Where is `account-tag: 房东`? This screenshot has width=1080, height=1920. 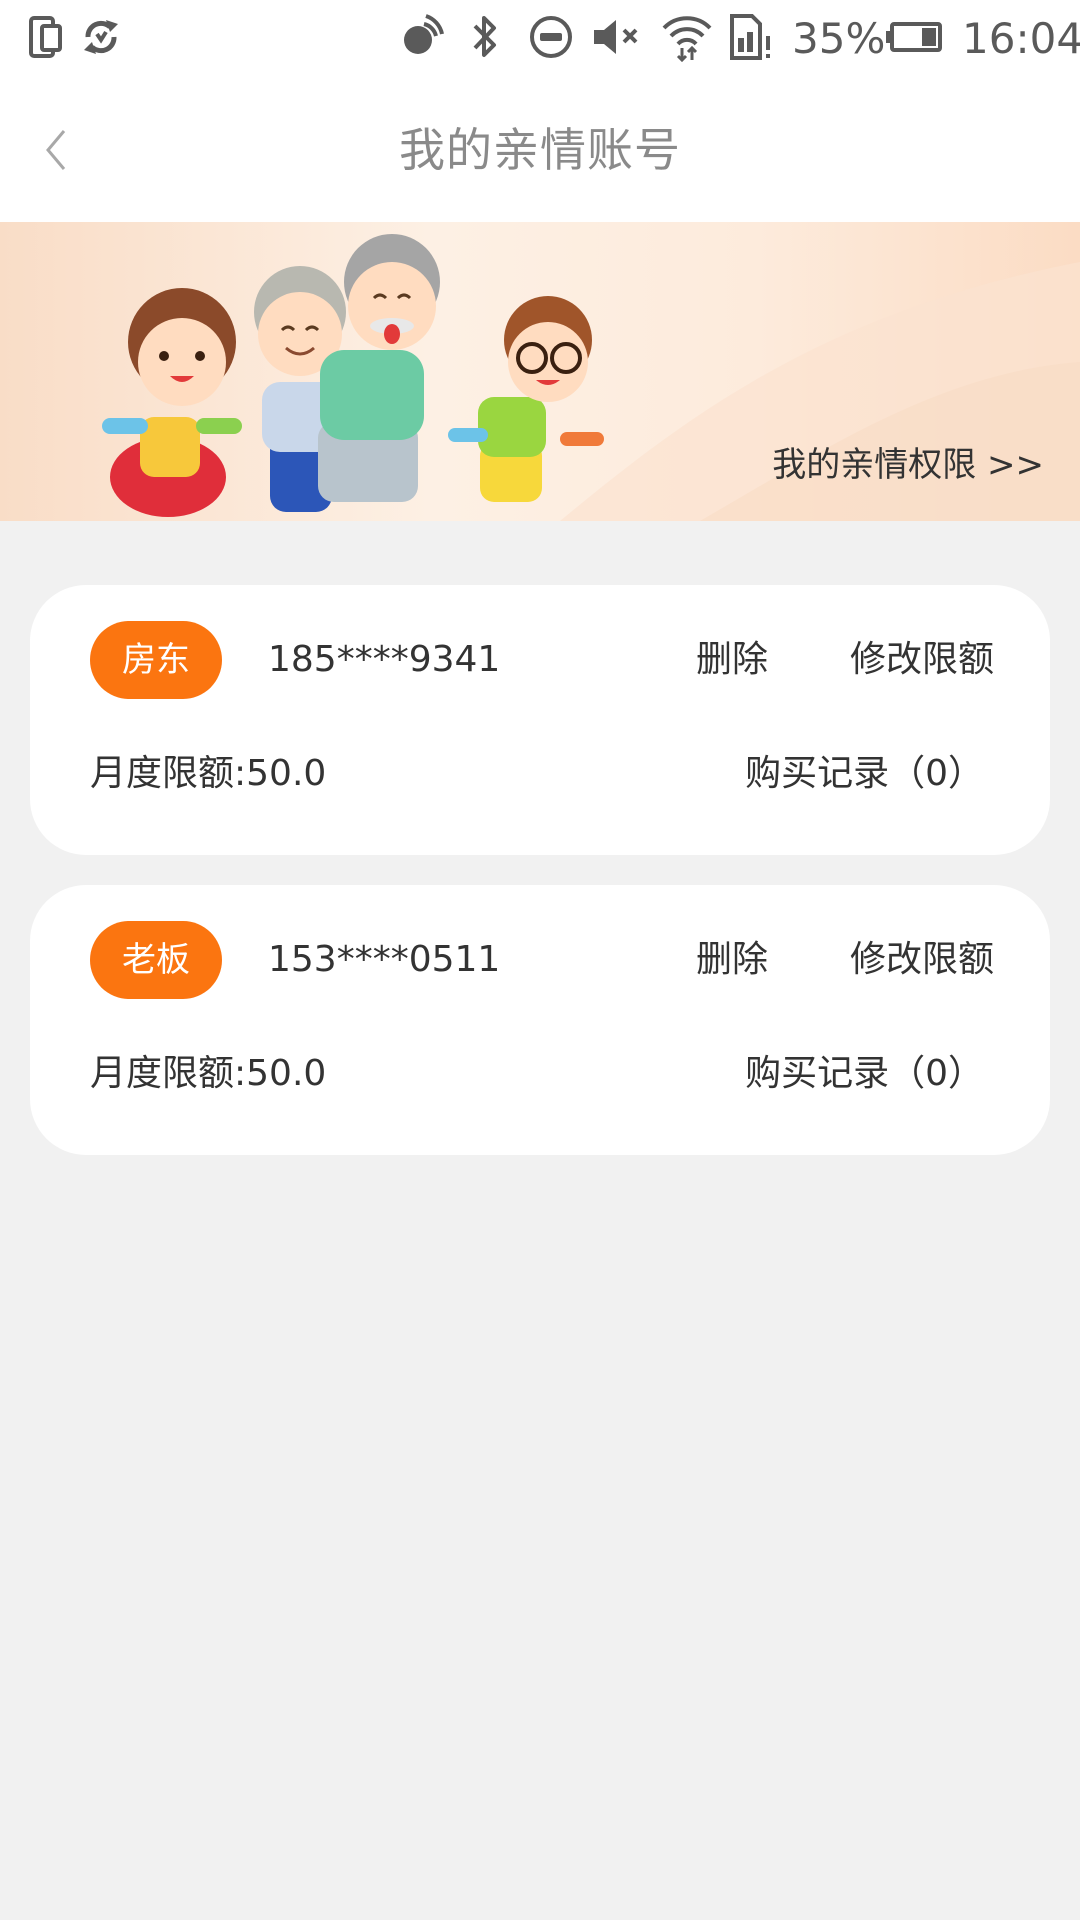
account-tag: 房东 is located at coordinates (156, 660).